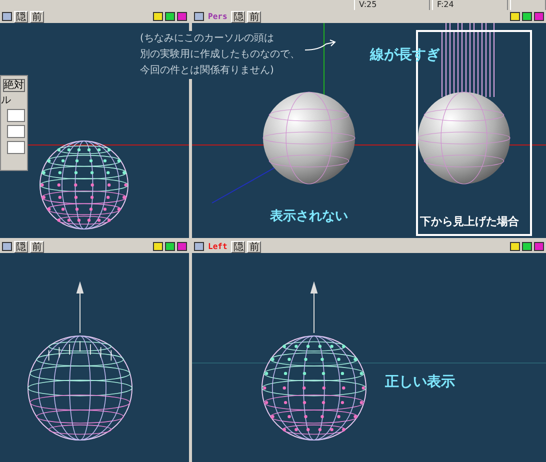 Image resolution: width=546 pixels, height=462 pixels. I want to click on annotation-text: 正しい表示, so click(420, 382).